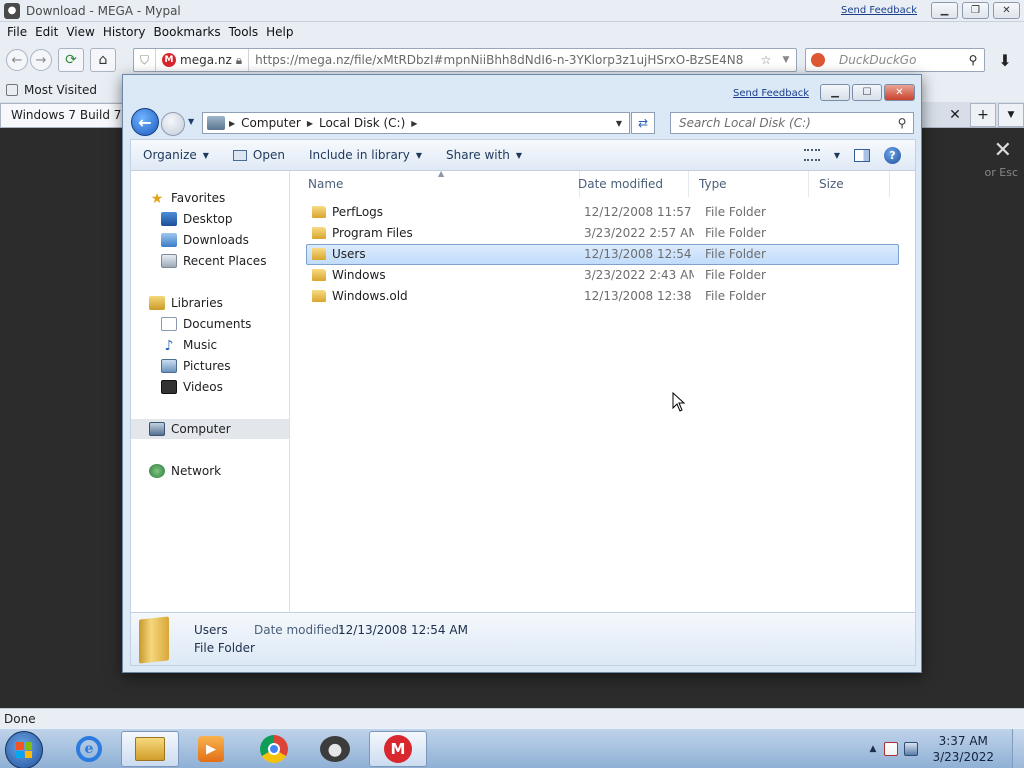  What do you see at coordinates (867, 92) in the screenshot?
I see `explorer-maximize-button: ☐` at bounding box center [867, 92].